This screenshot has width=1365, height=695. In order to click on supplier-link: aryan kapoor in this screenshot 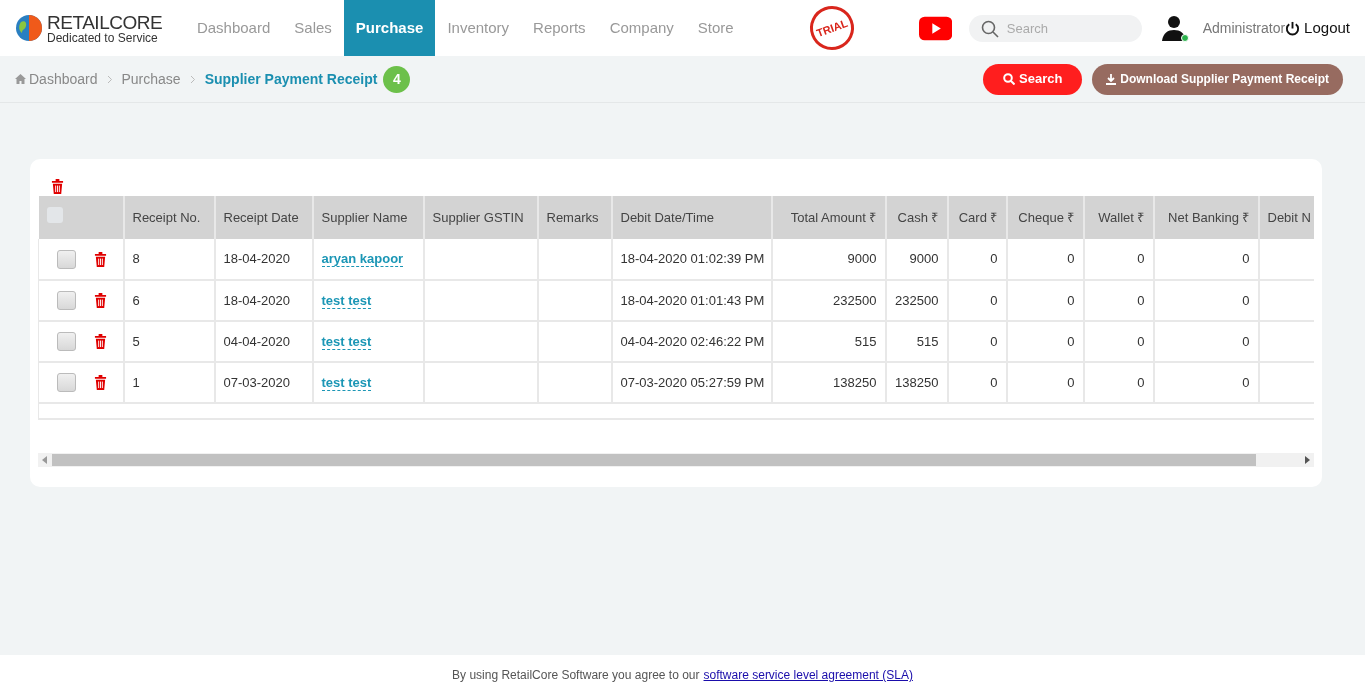, I will do `click(362, 259)`.